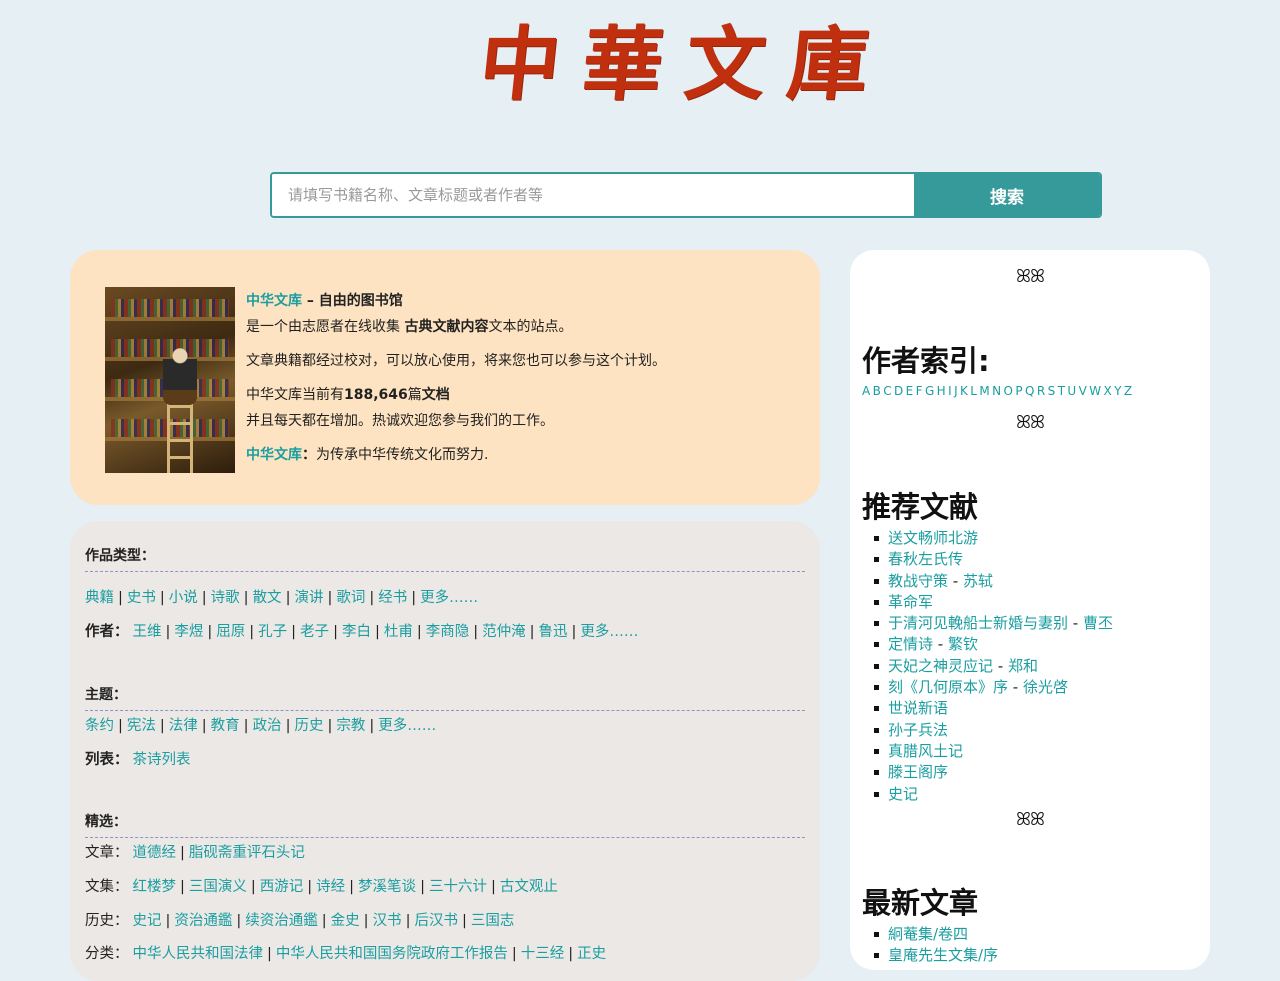  Describe the element at coordinates (978, 623) in the screenshot. I see `recommended-title-link: 于清河见輓船士新婚与妻别` at that location.